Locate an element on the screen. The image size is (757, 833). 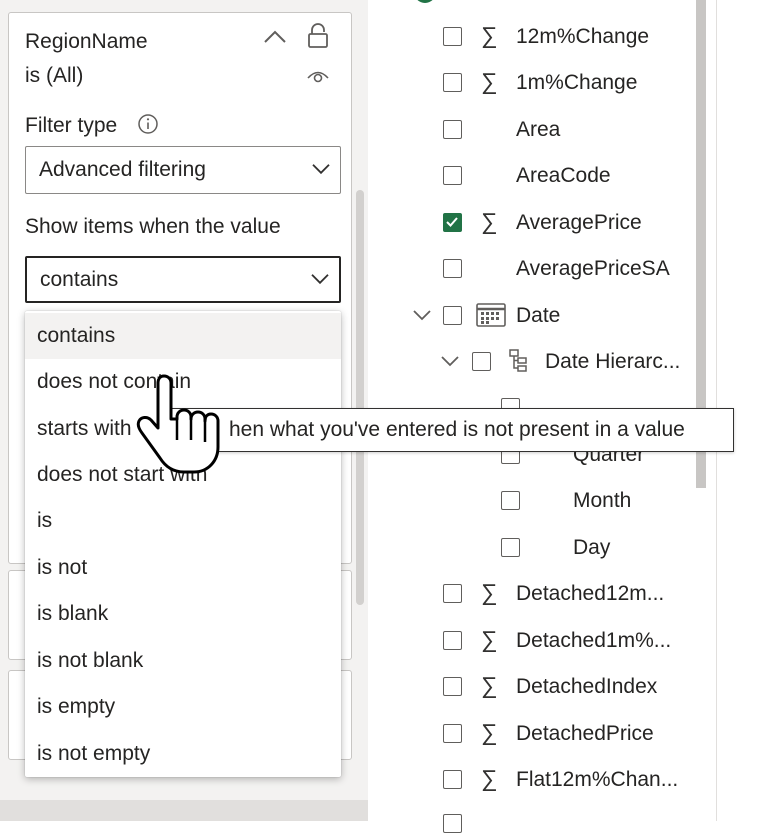
option-is-not: is not is located at coordinates (183, 568).